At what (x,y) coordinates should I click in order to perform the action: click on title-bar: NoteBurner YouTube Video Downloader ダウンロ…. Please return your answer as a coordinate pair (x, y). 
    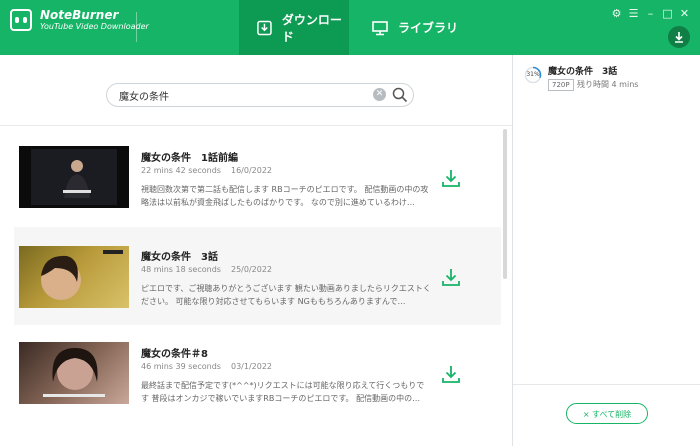
    Looking at the image, I should click on (350, 27).